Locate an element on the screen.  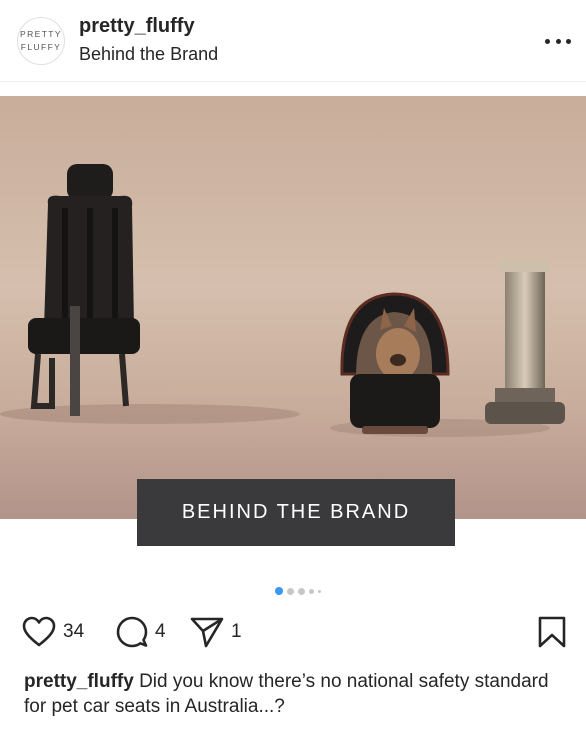
save-button is located at coordinates (552, 632).